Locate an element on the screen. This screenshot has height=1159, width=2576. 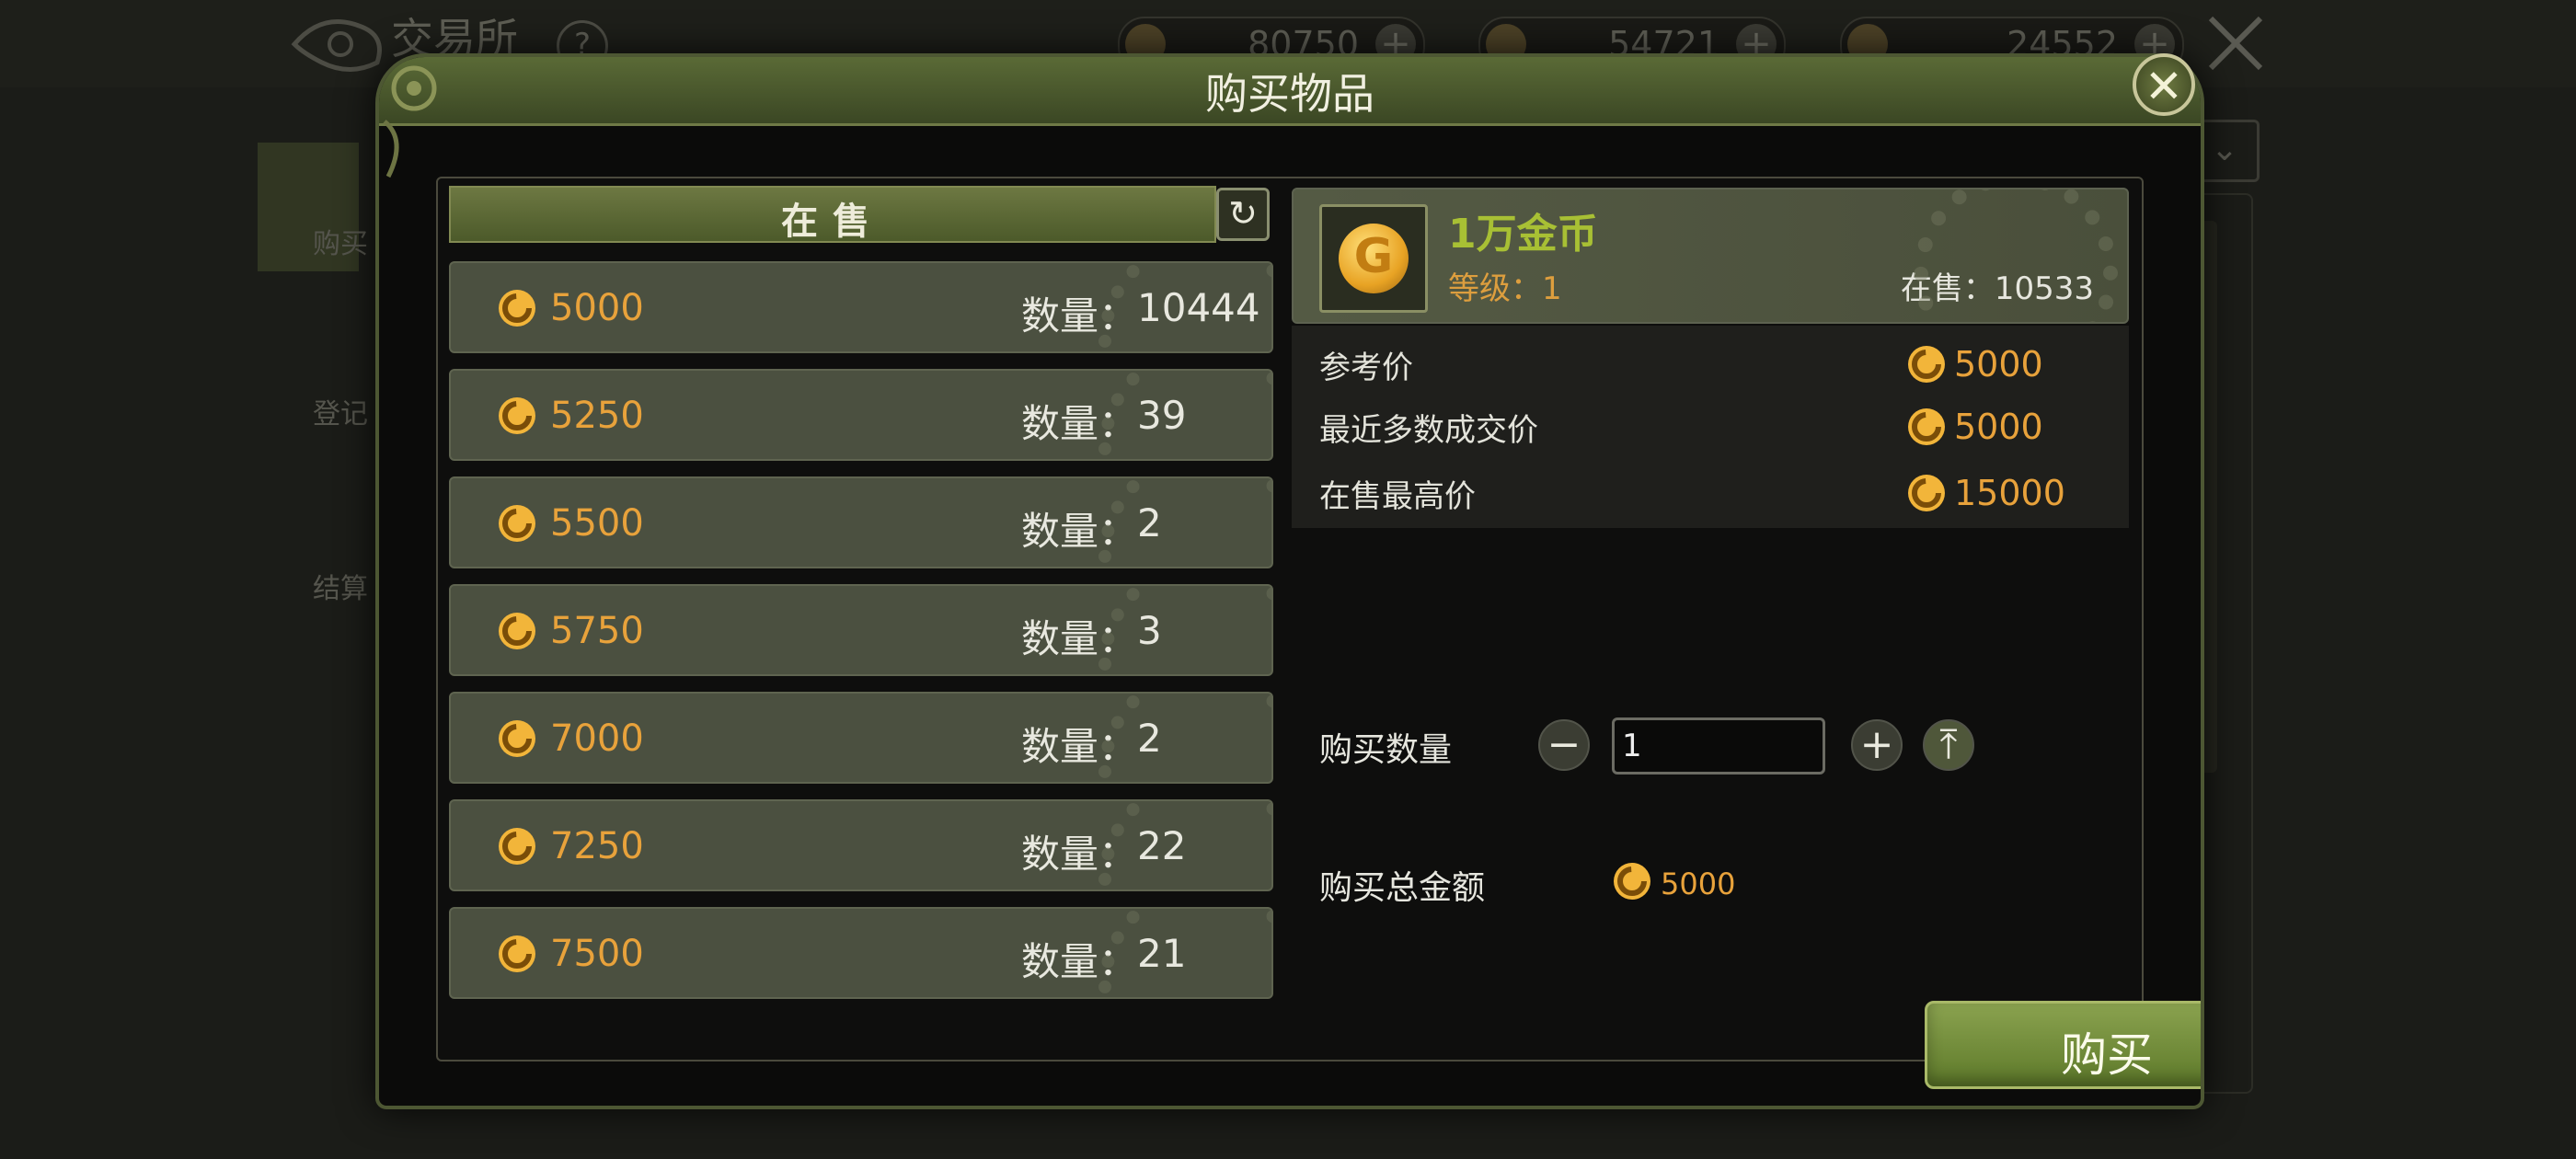
listings-header: 在售 is located at coordinates (832, 214).